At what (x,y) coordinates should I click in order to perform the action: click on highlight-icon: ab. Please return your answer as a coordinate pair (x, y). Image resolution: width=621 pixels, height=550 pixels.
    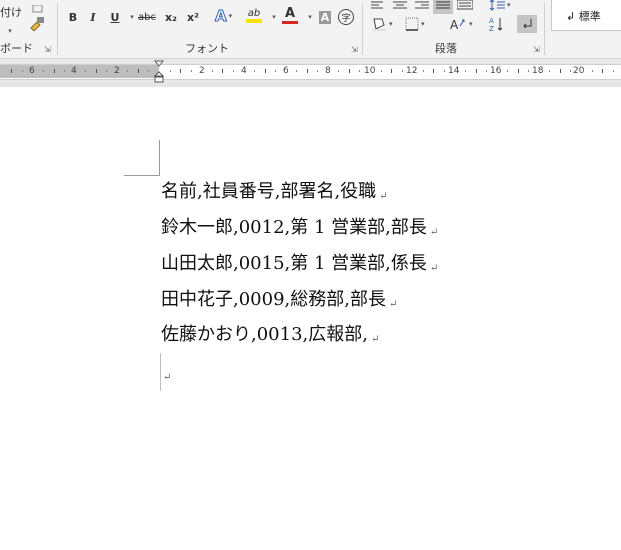
    Looking at the image, I should click on (254, 13).